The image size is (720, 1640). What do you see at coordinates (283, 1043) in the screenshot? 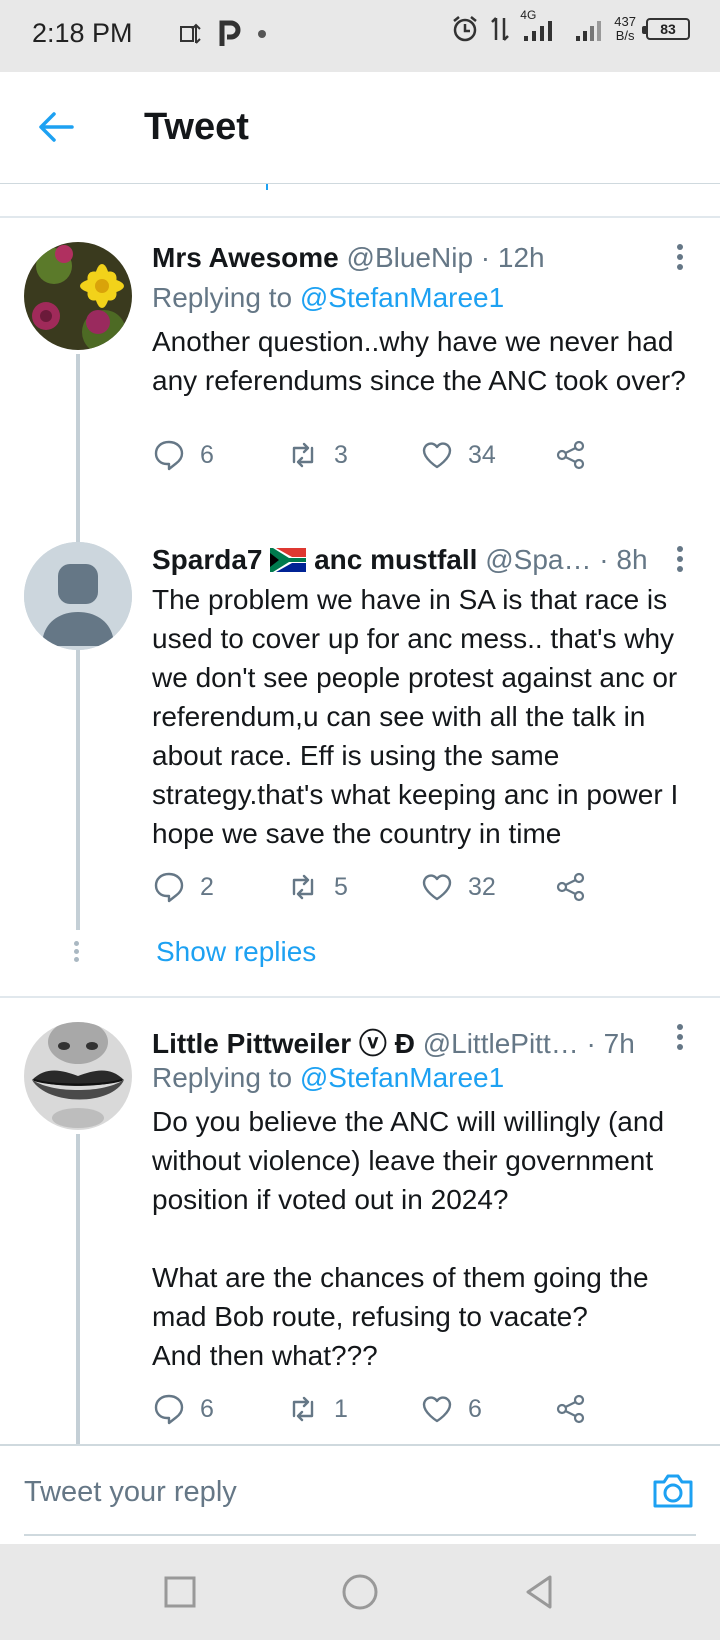
I see `display-name: Little Pittweiler ⓥ Đ` at bounding box center [283, 1043].